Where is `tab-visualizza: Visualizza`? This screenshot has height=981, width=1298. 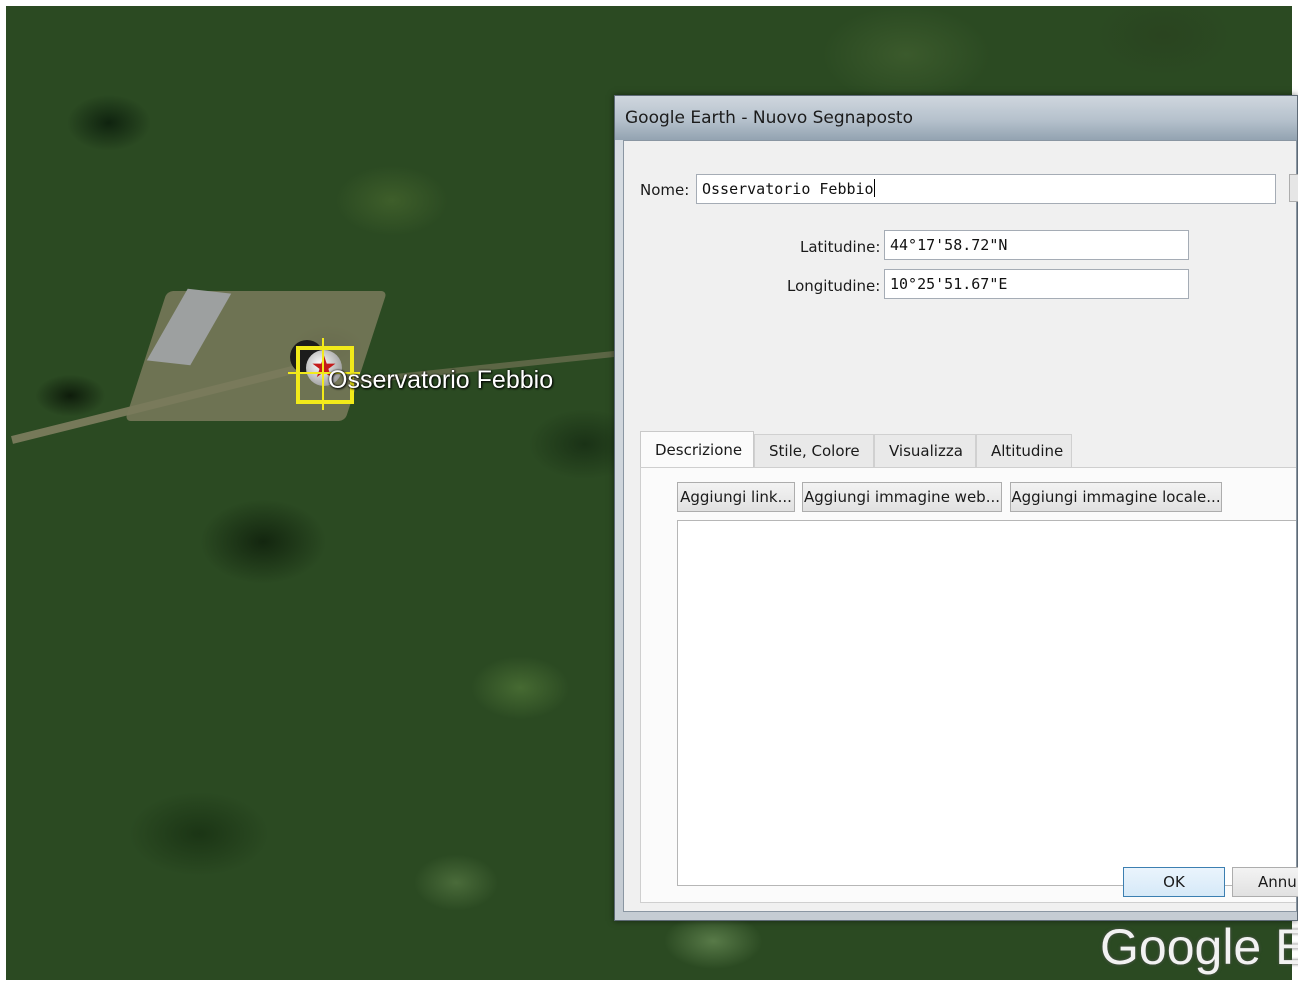 tab-visualizza: Visualizza is located at coordinates (925, 450).